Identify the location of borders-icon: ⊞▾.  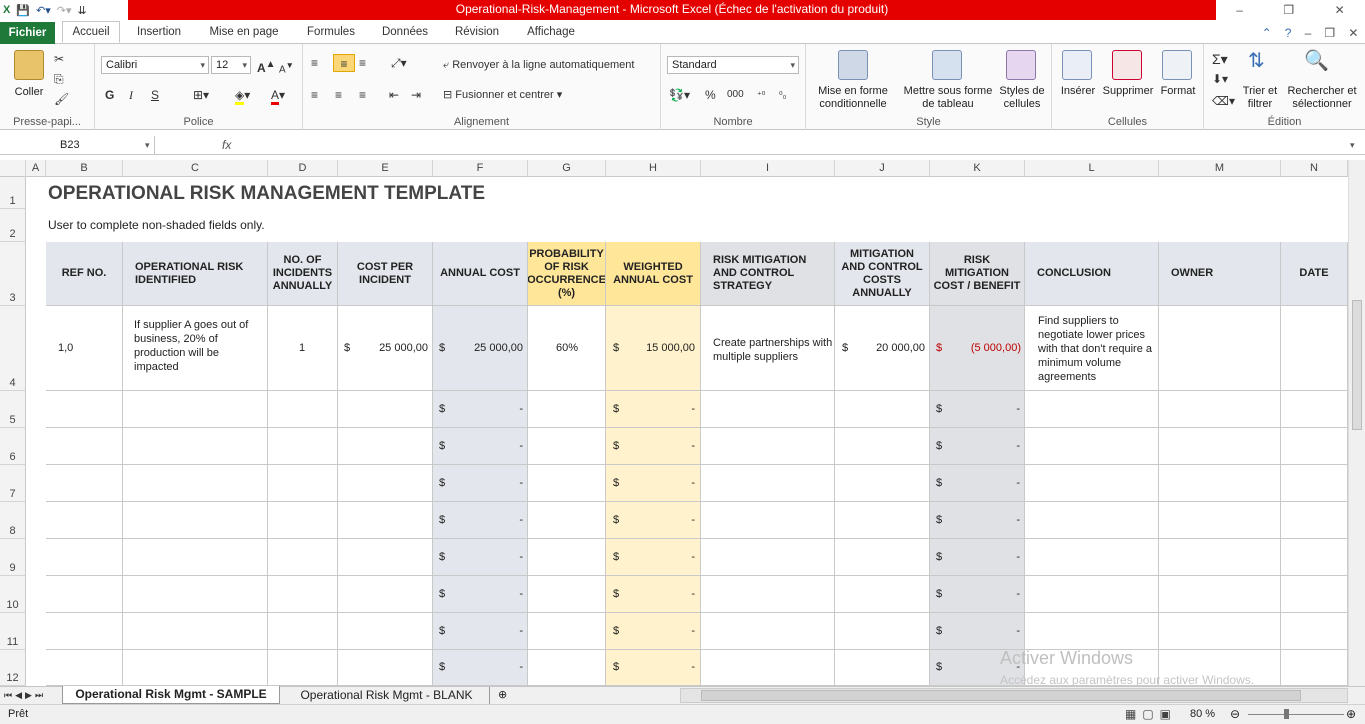
(201, 95).